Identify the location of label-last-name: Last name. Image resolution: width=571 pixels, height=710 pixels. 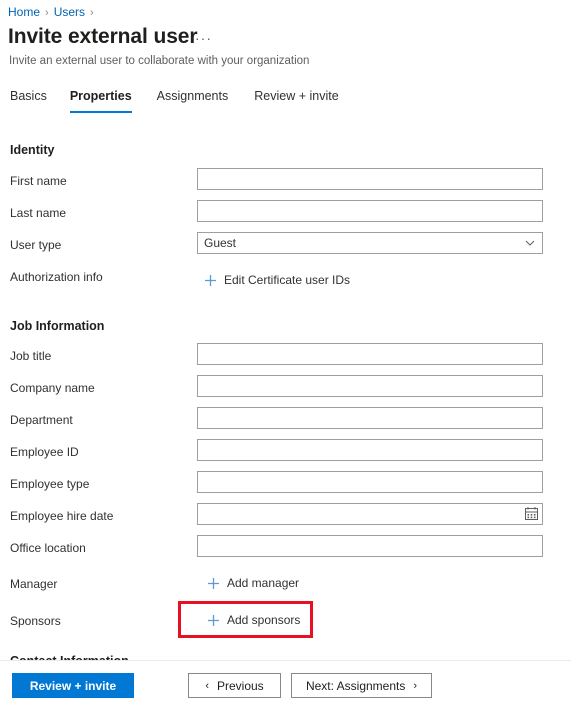
(38, 213).